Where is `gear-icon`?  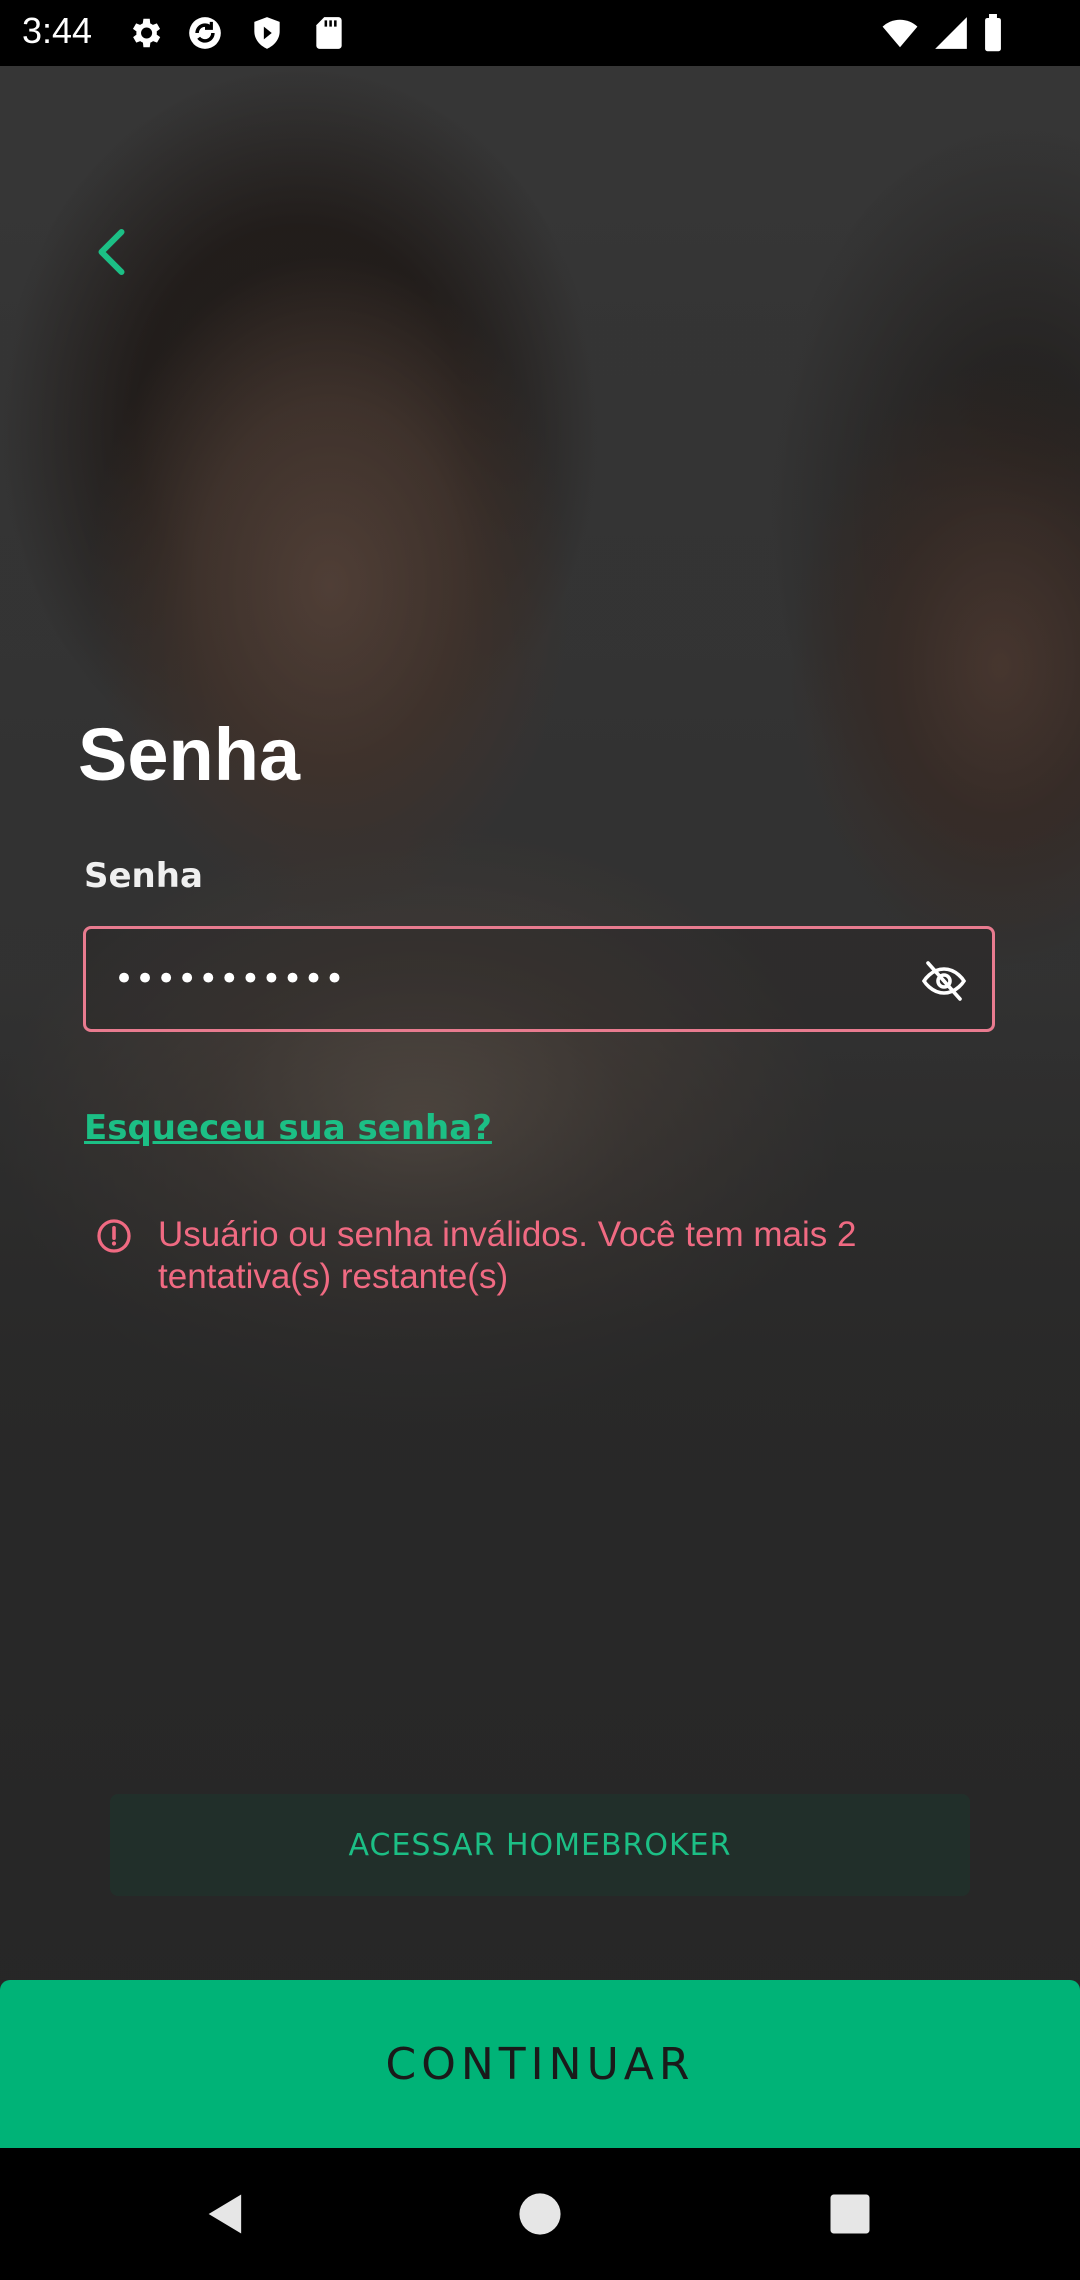
gear-icon is located at coordinates (146, 33).